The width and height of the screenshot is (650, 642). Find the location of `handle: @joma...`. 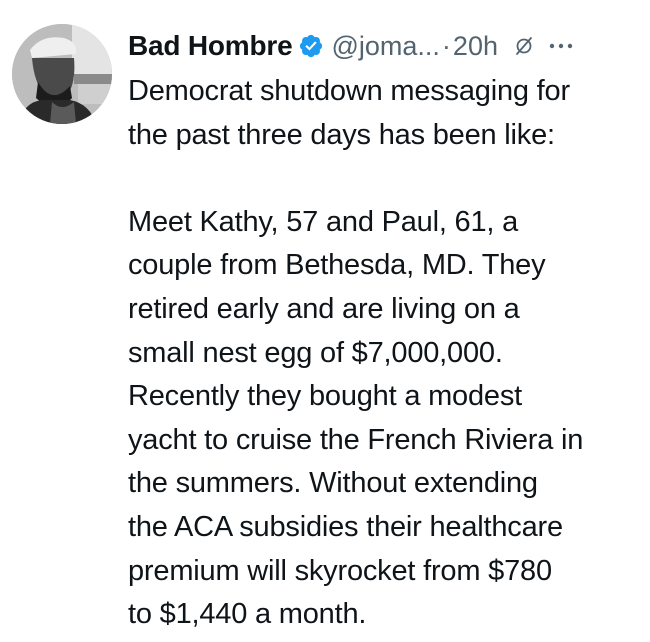

handle: @joma... is located at coordinates (385, 46).